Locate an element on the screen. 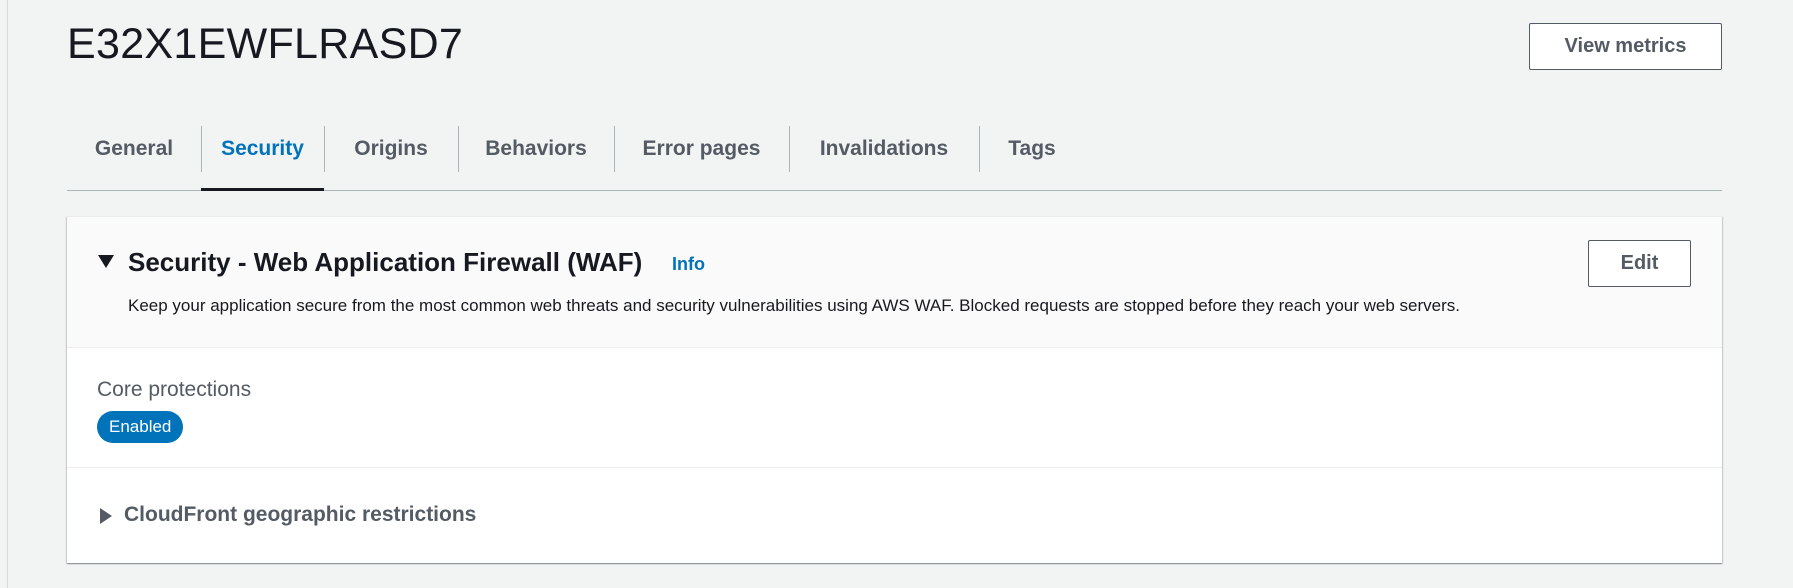 The image size is (1793, 588). tab-tags: Tags is located at coordinates (1032, 154).